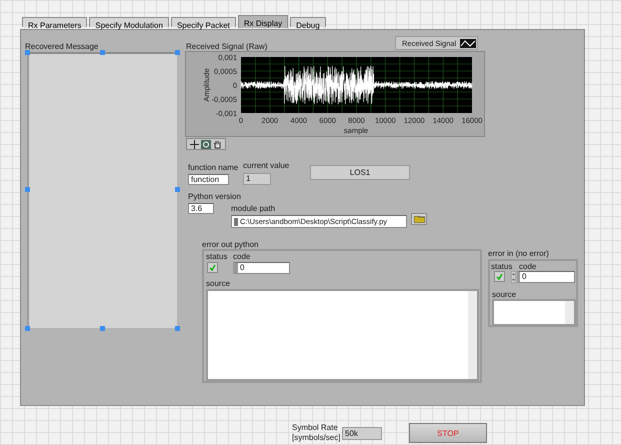  I want to click on graph-title: Received Signal (Raw), so click(227, 47).